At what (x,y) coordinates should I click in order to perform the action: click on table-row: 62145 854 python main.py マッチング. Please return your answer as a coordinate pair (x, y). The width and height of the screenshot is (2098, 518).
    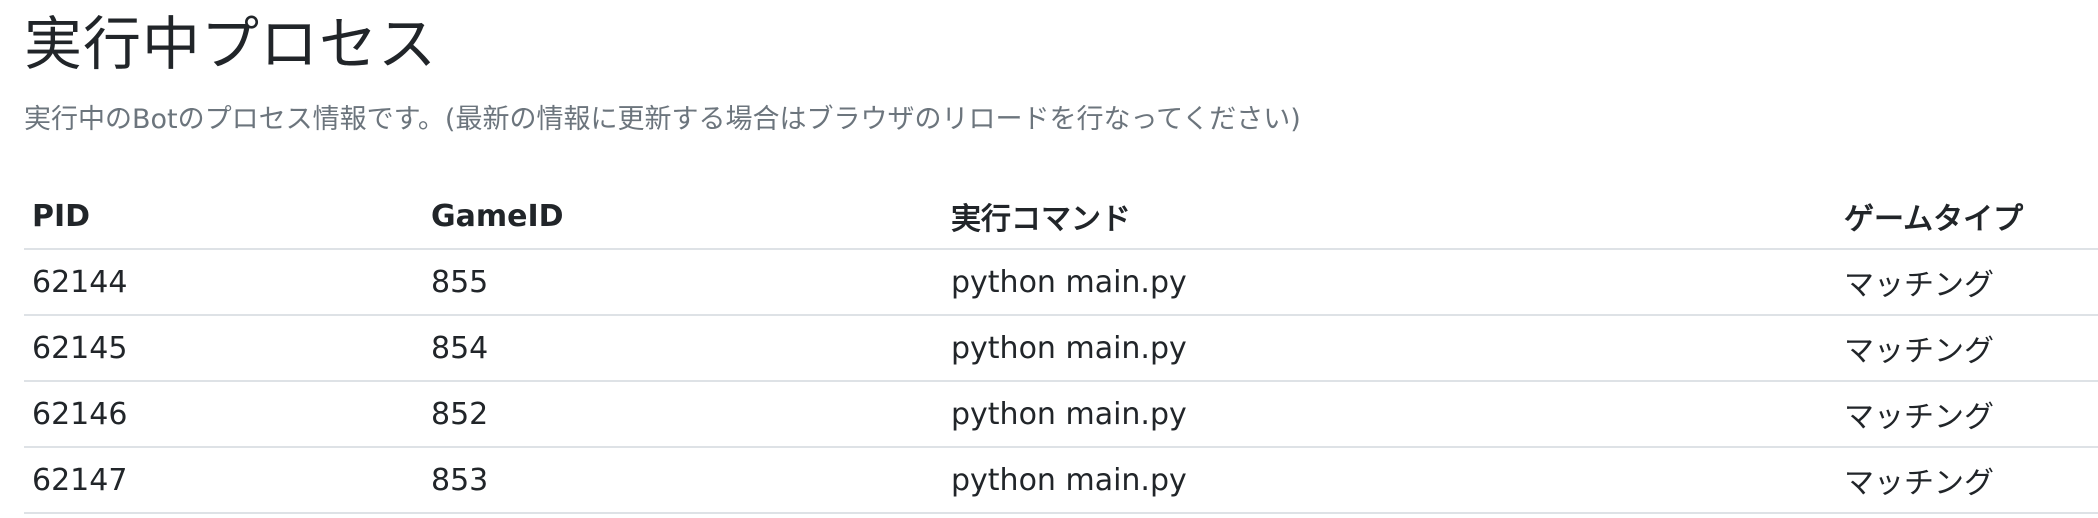
    Looking at the image, I should click on (1061, 348).